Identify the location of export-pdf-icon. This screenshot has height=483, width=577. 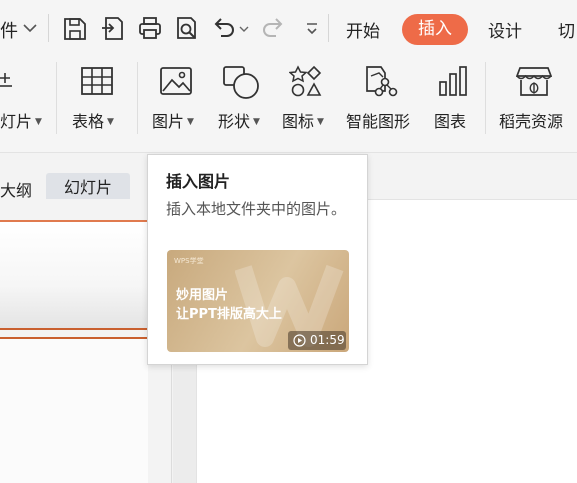
(113, 28).